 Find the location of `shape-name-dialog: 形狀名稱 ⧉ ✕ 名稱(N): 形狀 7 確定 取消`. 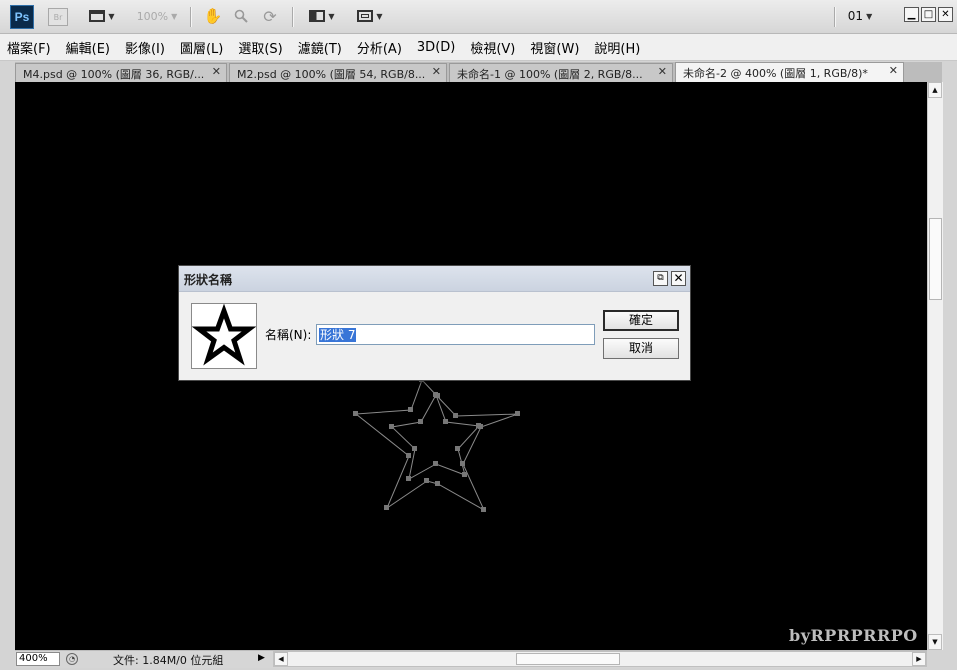

shape-name-dialog: 形狀名稱 ⧉ ✕ 名稱(N): 形狀 7 確定 取消 is located at coordinates (434, 323).